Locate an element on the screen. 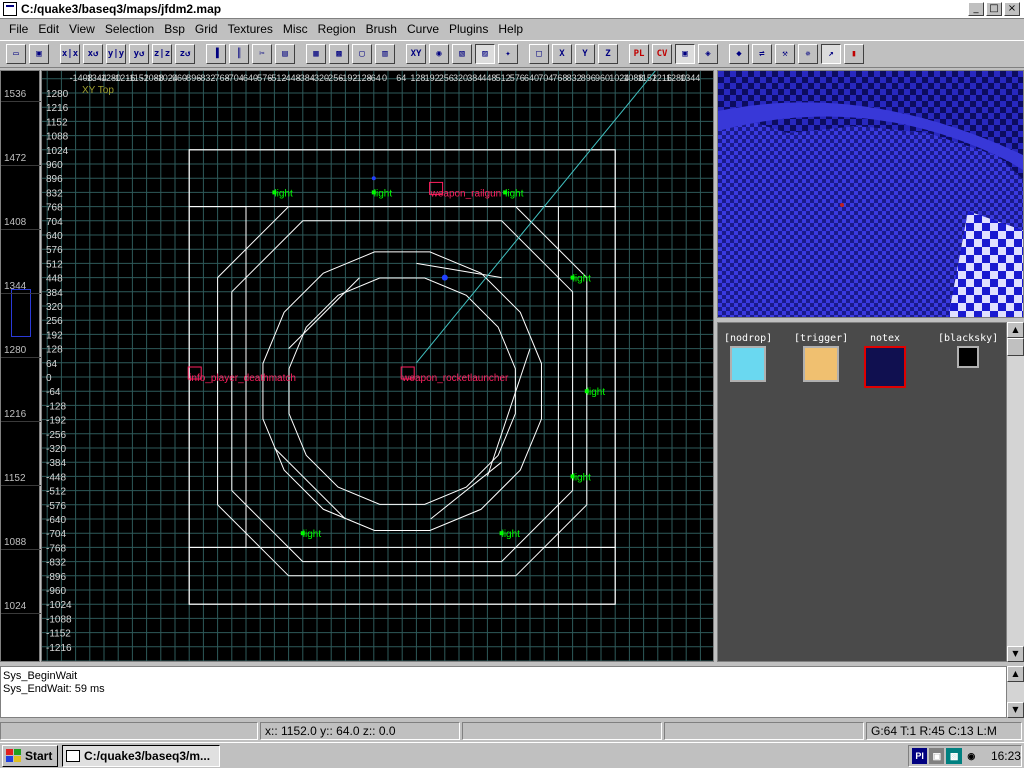  csg-hollow-button: ▦ is located at coordinates (316, 54).